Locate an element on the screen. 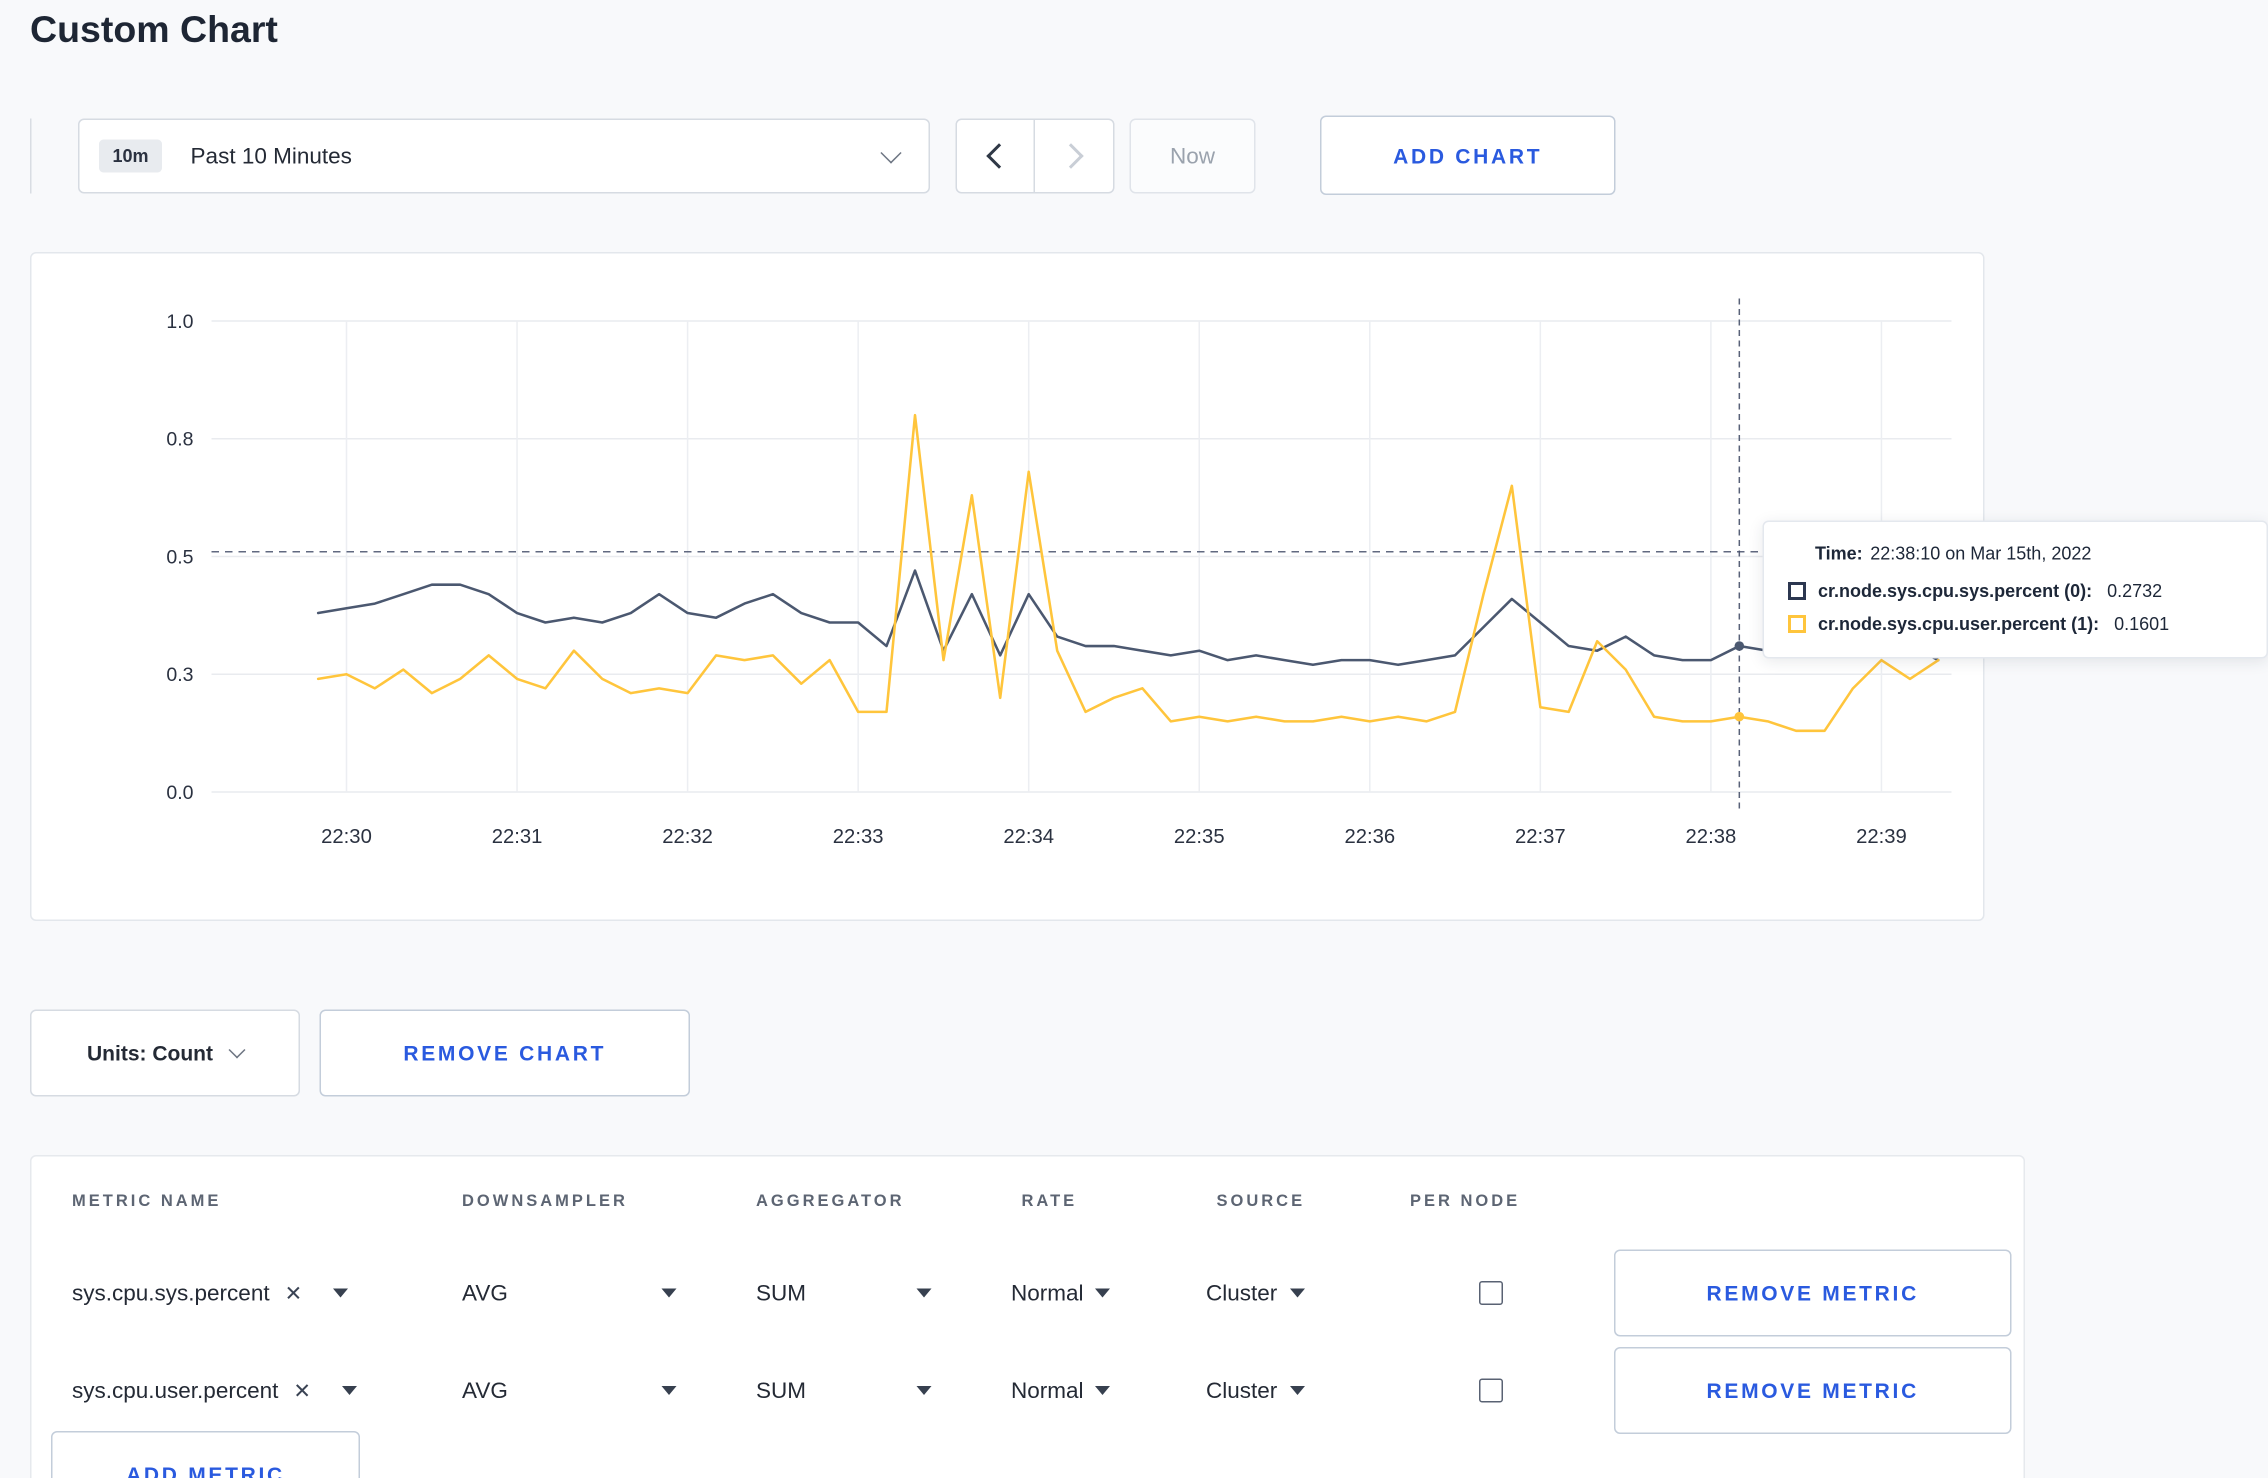 The height and width of the screenshot is (1478, 2268). user-series-swatch-icon is located at coordinates (1797, 624).